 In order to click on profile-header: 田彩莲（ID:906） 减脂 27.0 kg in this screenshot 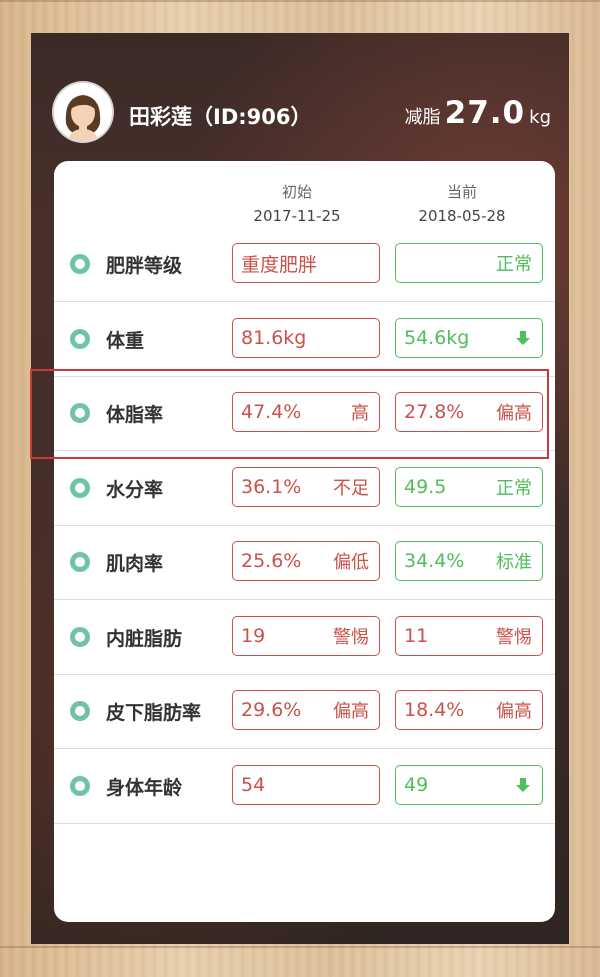, I will do `click(300, 95)`.